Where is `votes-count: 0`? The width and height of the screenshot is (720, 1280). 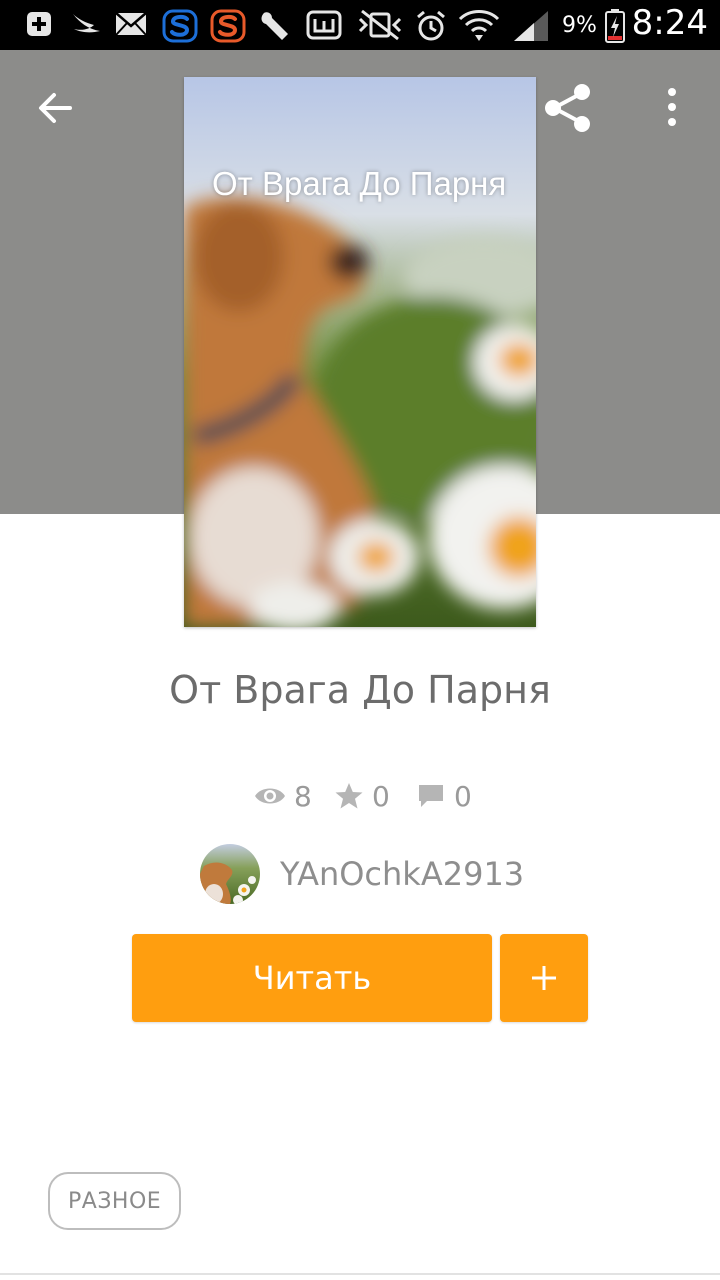
votes-count: 0 is located at coordinates (381, 796).